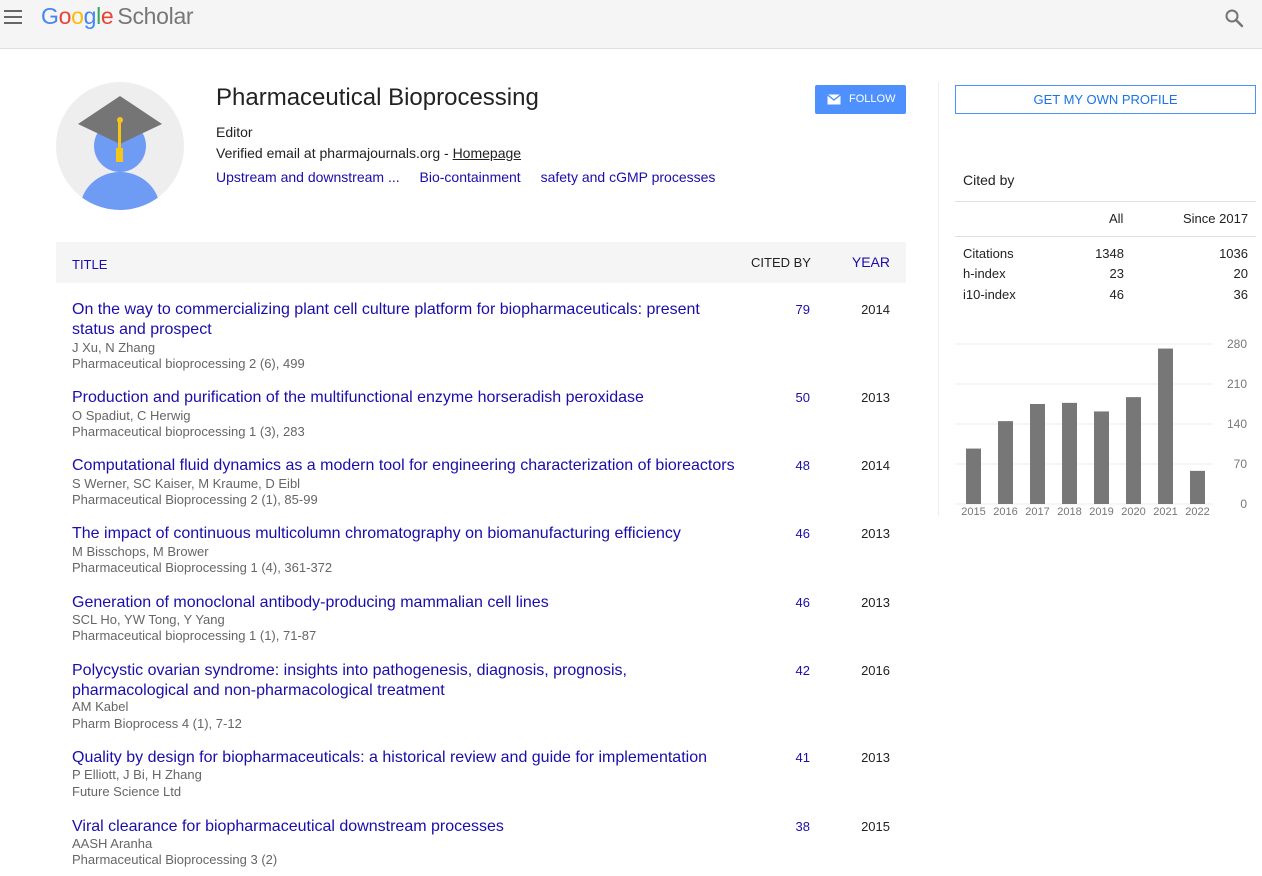  What do you see at coordinates (481, 262) in the screenshot?
I see `articles-table-header: TITLE CITED BY YEAR` at bounding box center [481, 262].